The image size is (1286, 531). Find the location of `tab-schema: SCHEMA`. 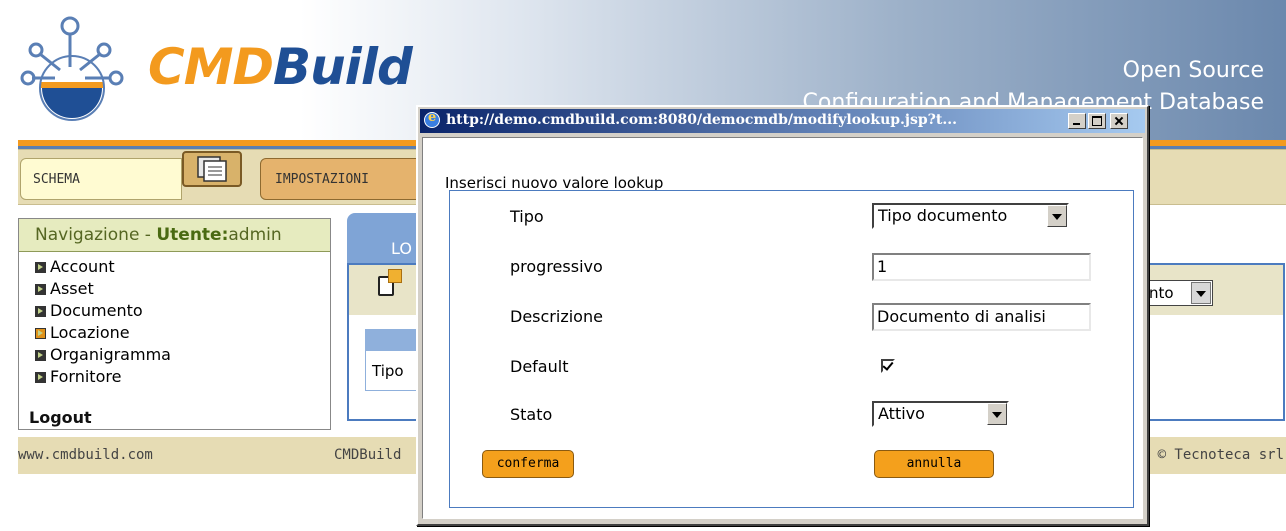

tab-schema: SCHEMA is located at coordinates (101, 179).